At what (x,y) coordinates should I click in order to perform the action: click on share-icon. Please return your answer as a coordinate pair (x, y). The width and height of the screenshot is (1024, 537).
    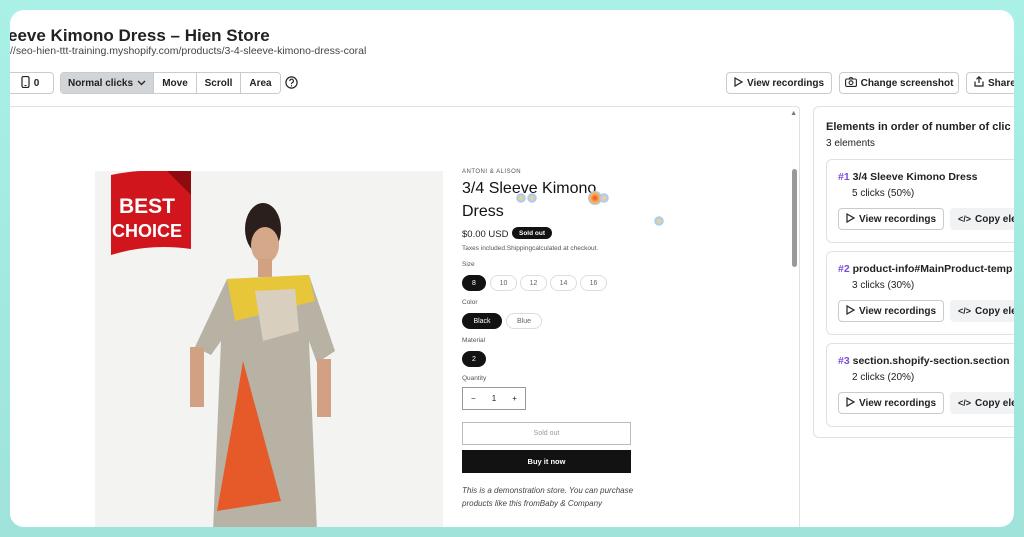
    Looking at the image, I should click on (979, 82).